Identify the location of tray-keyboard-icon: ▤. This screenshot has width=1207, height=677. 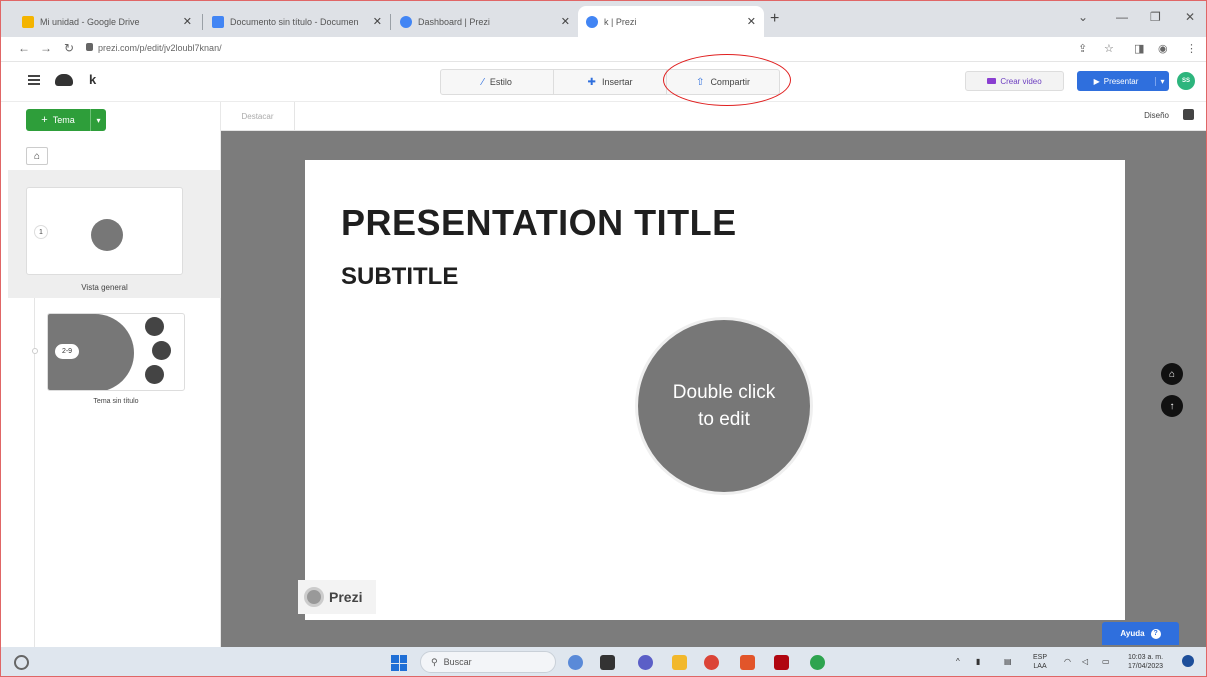
(1008, 661).